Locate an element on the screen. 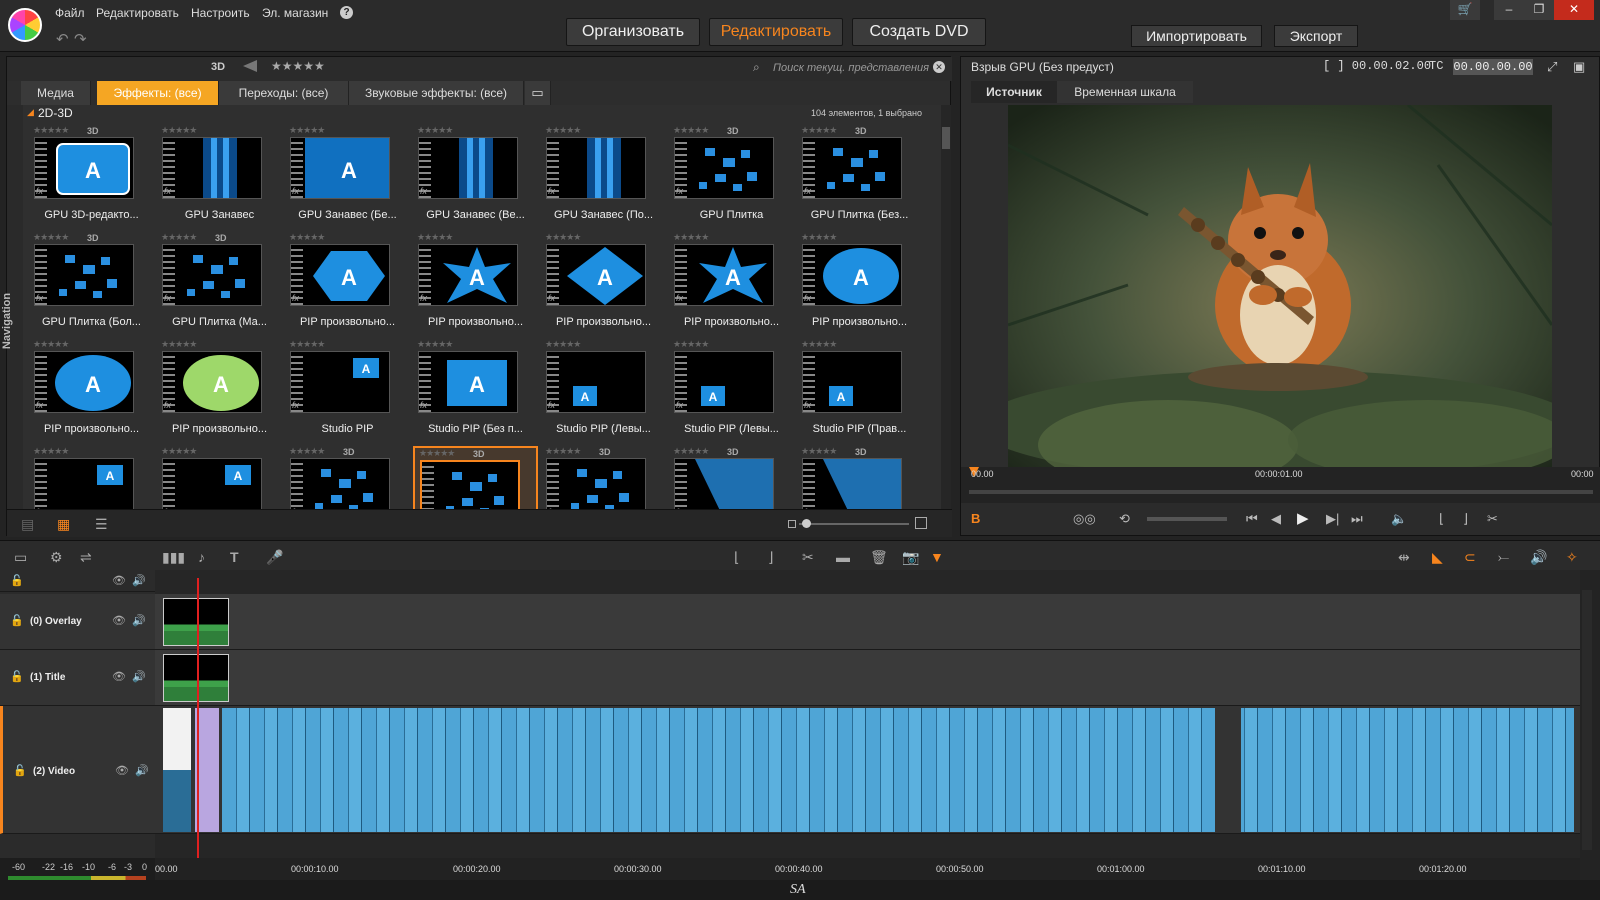  zoom-slider is located at coordinates (854, 524).